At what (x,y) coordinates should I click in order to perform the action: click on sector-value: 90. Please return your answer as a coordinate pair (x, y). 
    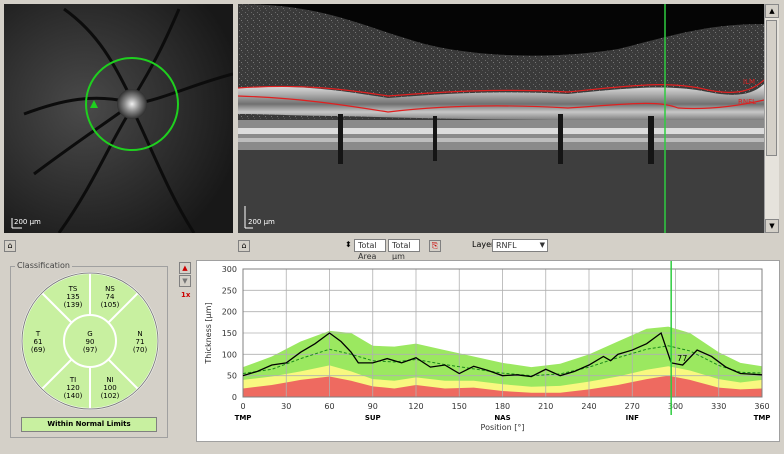
    Looking at the image, I should click on (90, 342).